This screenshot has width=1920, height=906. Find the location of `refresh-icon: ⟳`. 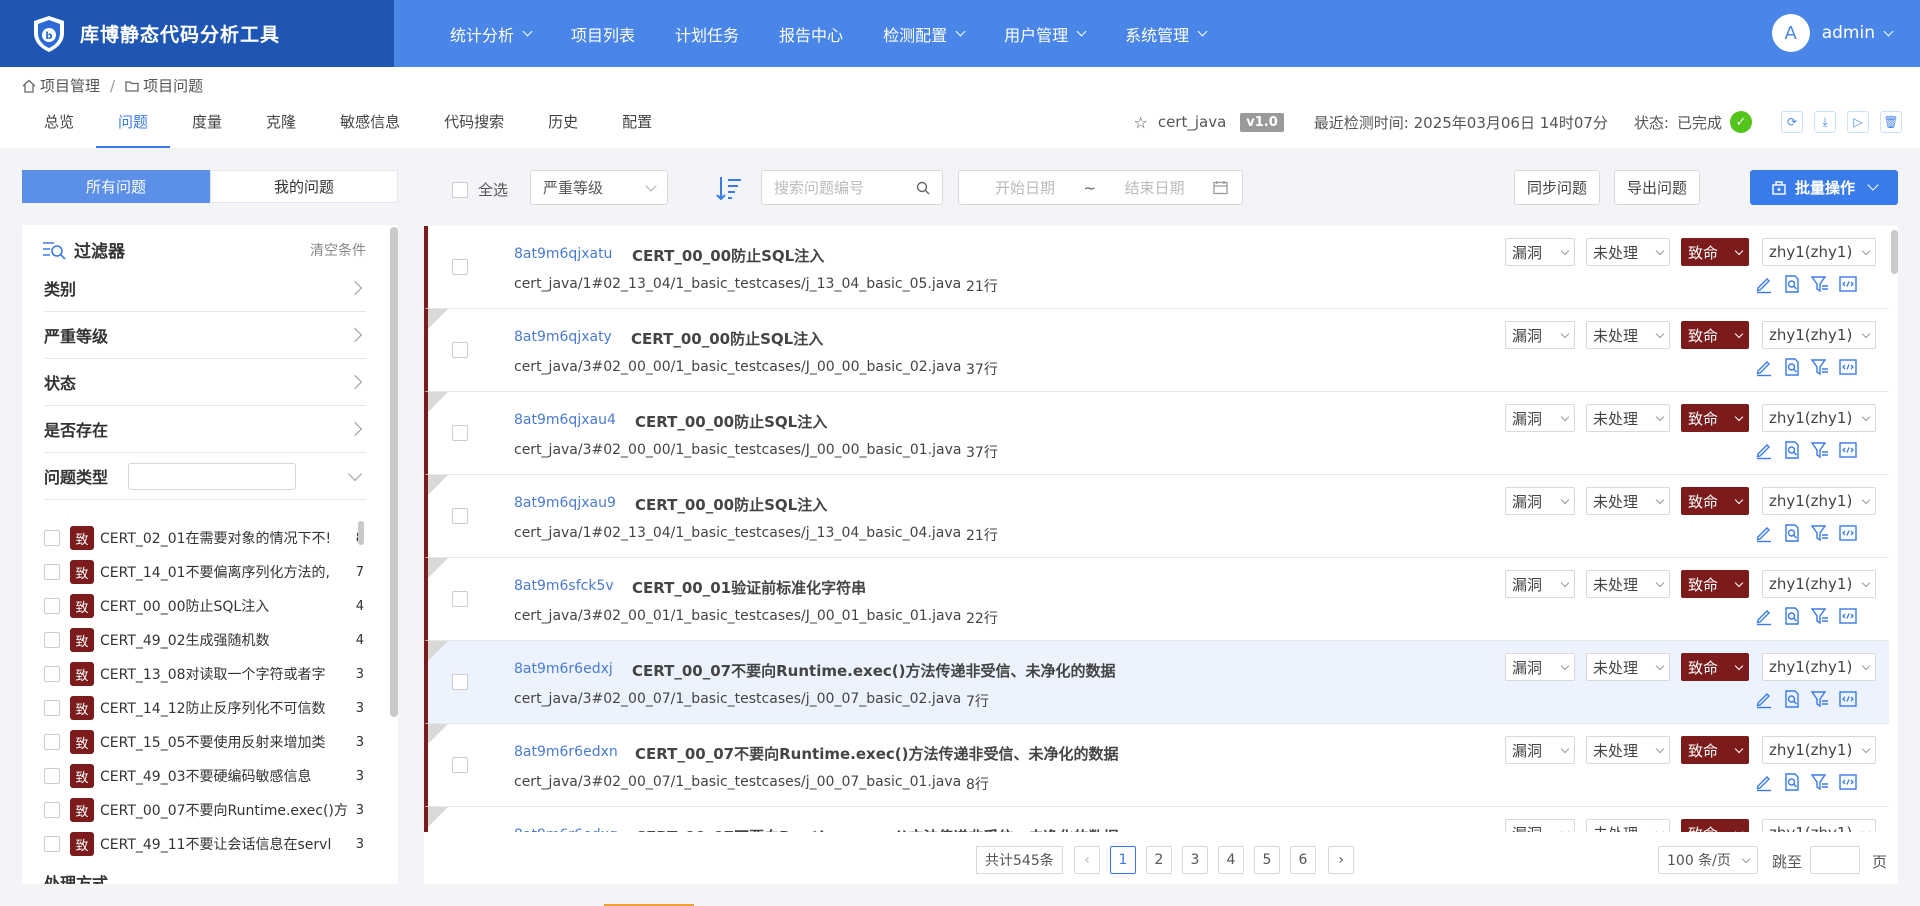

refresh-icon: ⟳ is located at coordinates (1792, 122).